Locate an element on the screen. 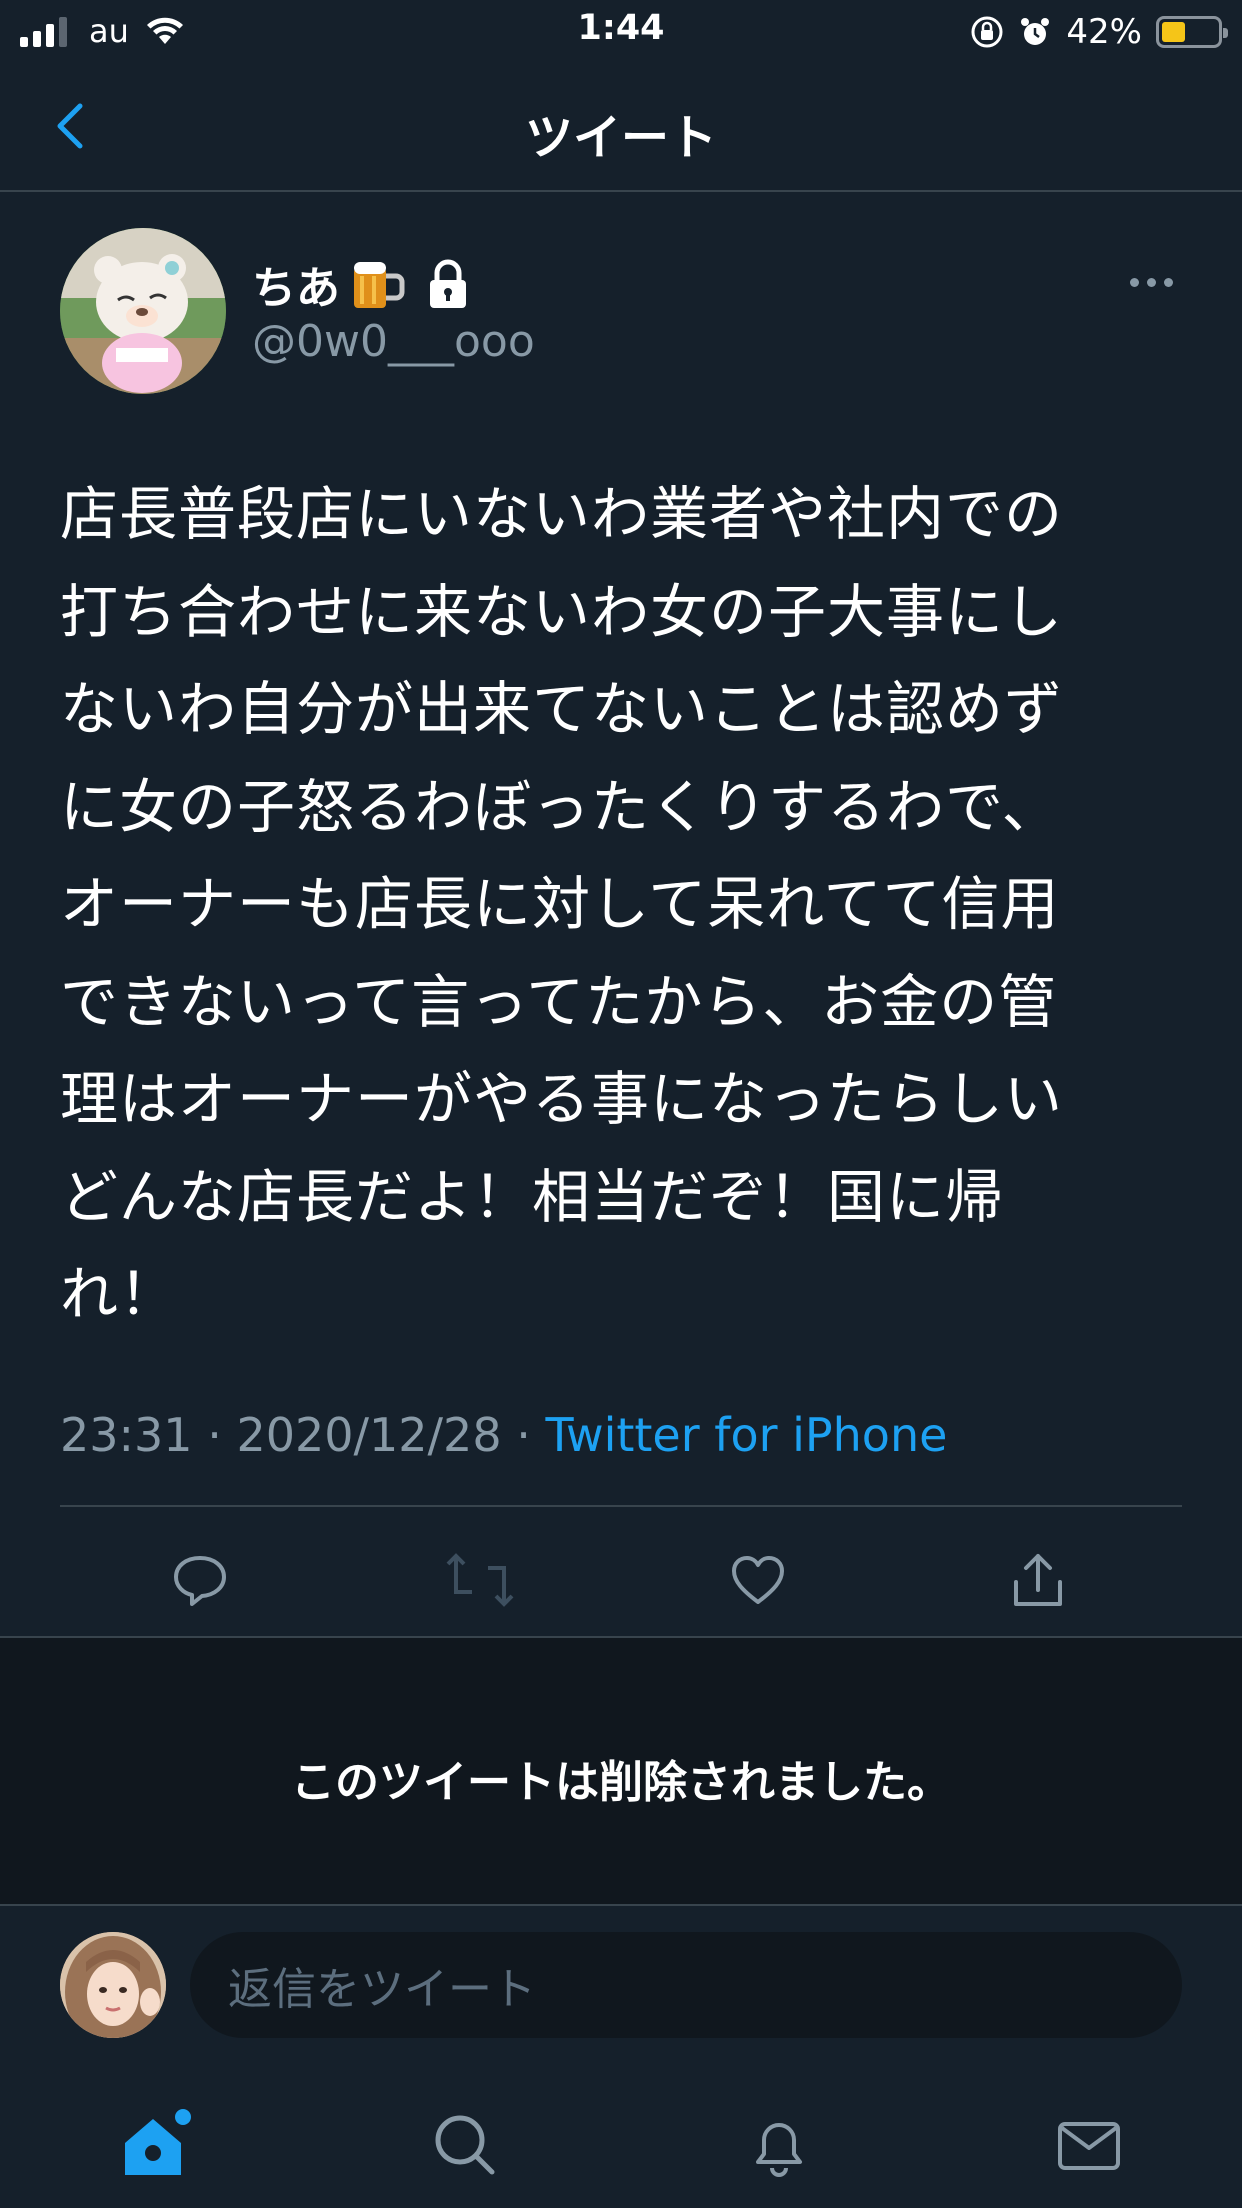 Image resolution: width=1242 pixels, height=2208 pixels. author-handle: @0w0___ooo is located at coordinates (393, 341).